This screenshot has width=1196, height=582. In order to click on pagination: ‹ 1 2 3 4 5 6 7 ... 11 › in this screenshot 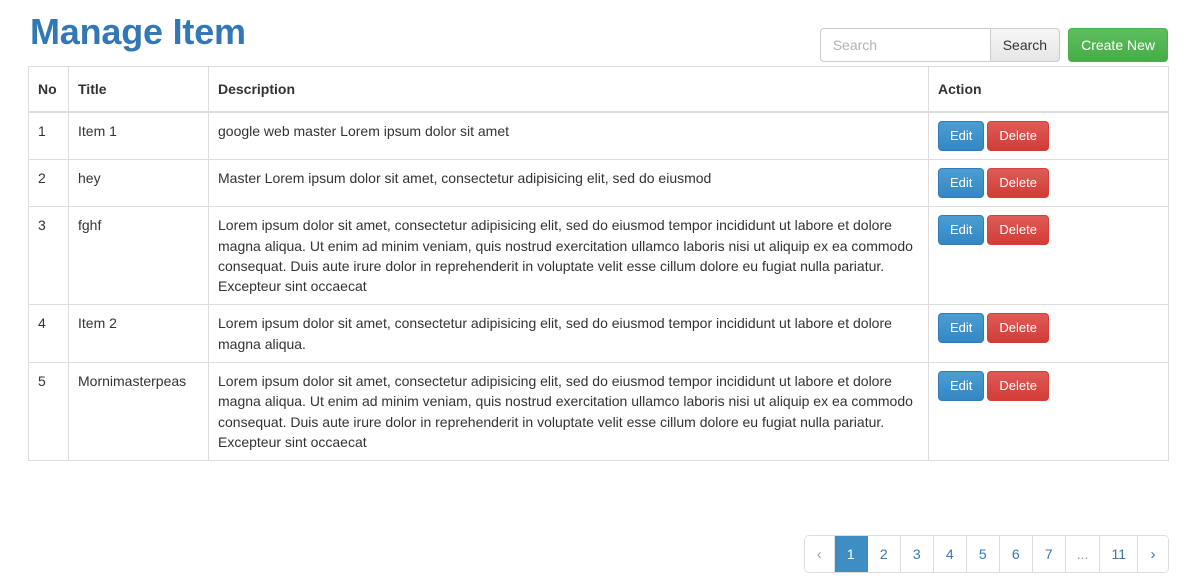, I will do `click(986, 554)`.